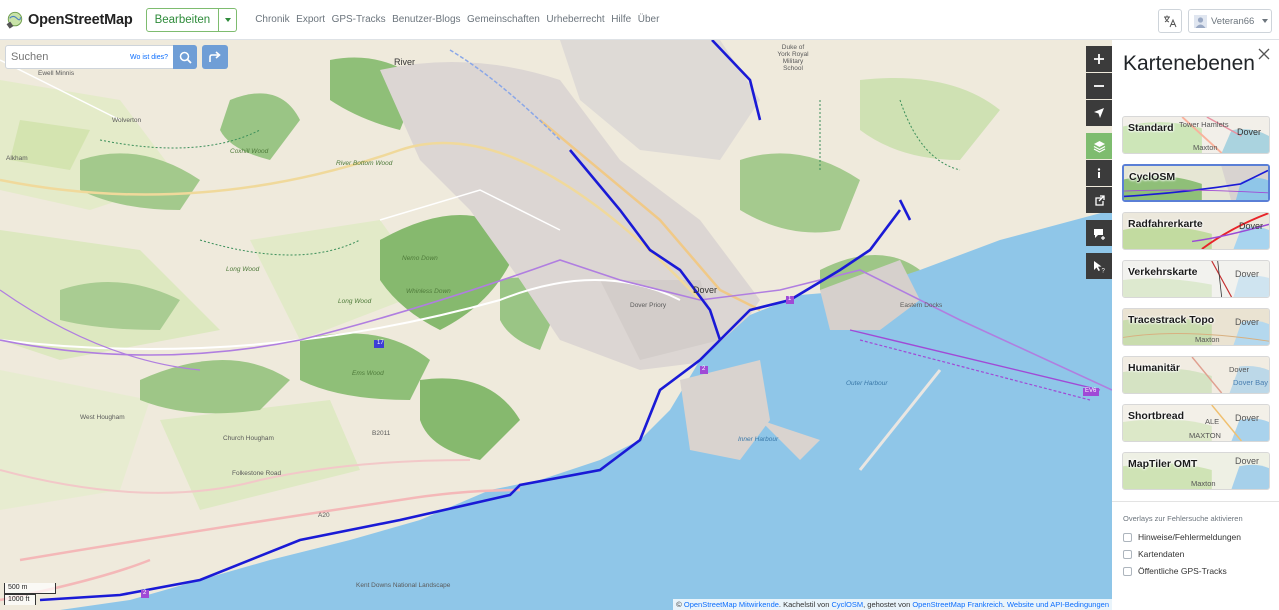 Image resolution: width=1279 pixels, height=610 pixels. What do you see at coordinates (847, 604) in the screenshot?
I see `cyclosm-link: CyclOSM` at bounding box center [847, 604].